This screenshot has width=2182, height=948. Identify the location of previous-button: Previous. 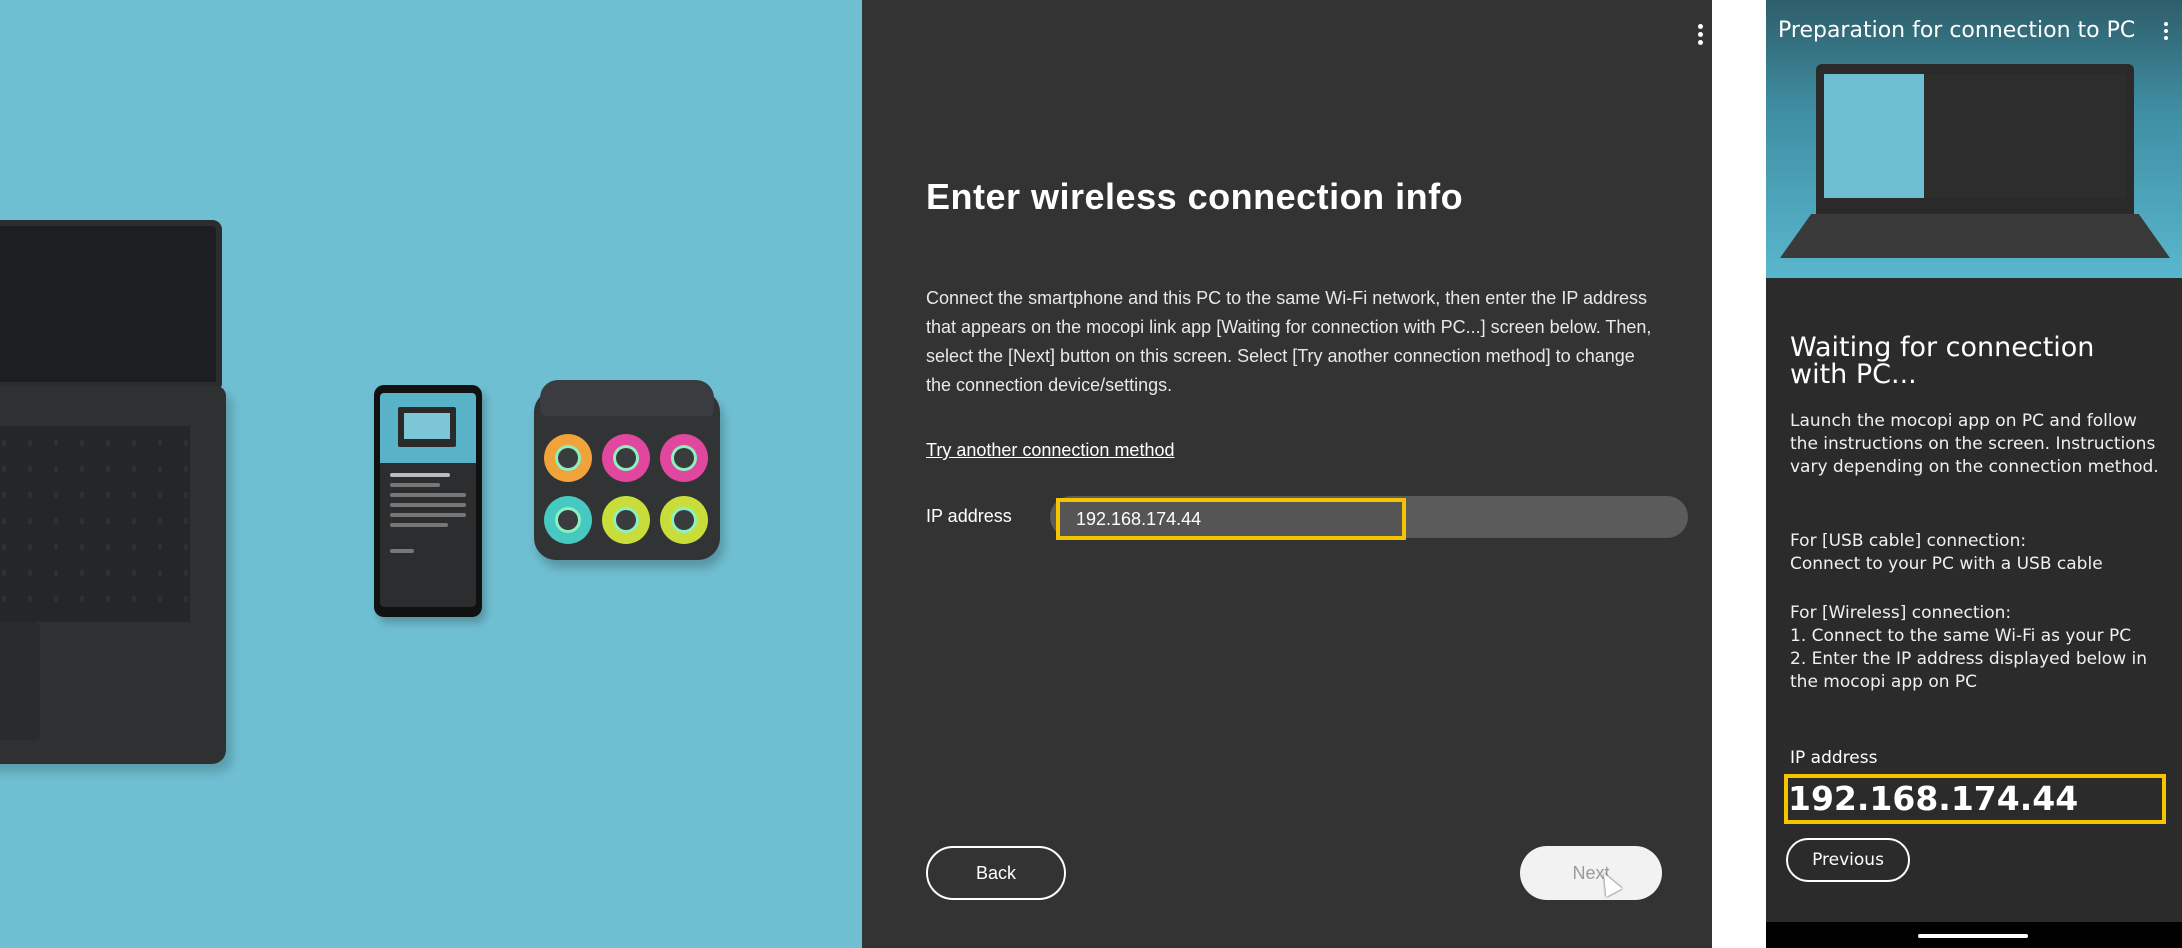
(1848, 860).